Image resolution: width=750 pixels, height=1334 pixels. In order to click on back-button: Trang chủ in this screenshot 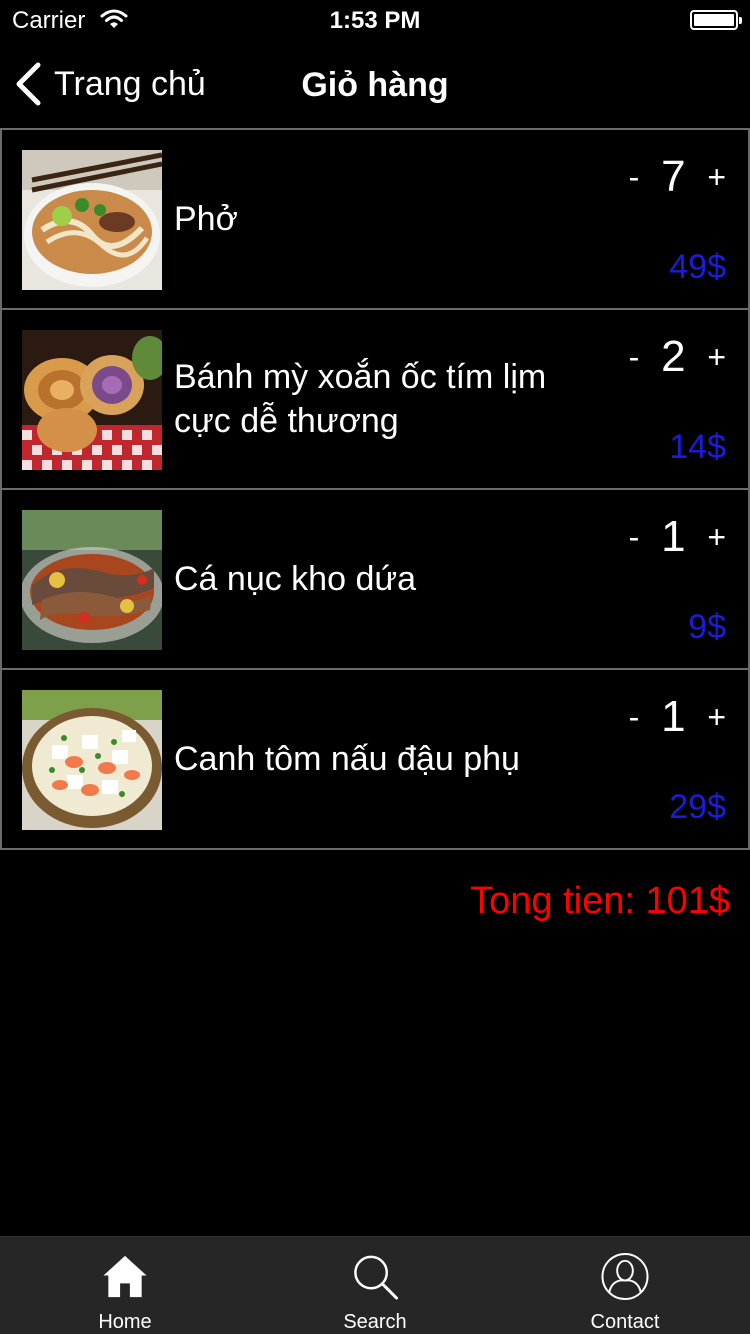, I will do `click(110, 84)`.